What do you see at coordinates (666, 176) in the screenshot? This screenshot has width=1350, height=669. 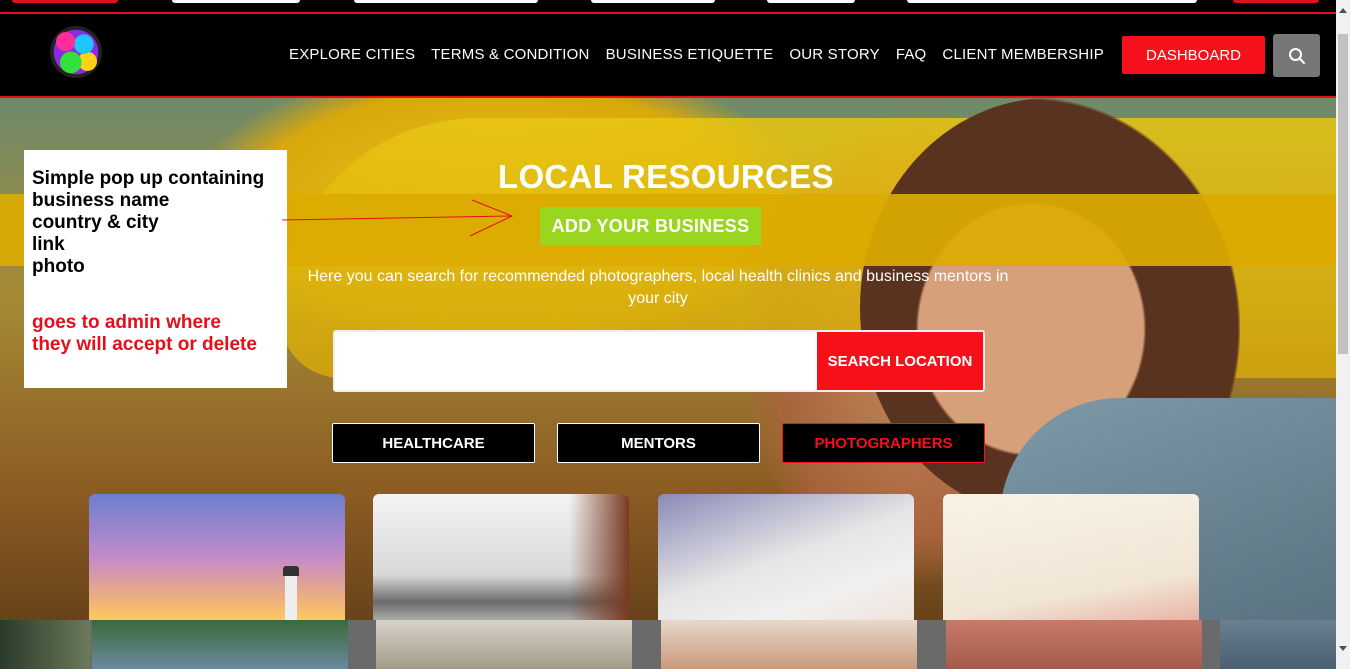 I see `page-title: LOCAL RESOURCES` at bounding box center [666, 176].